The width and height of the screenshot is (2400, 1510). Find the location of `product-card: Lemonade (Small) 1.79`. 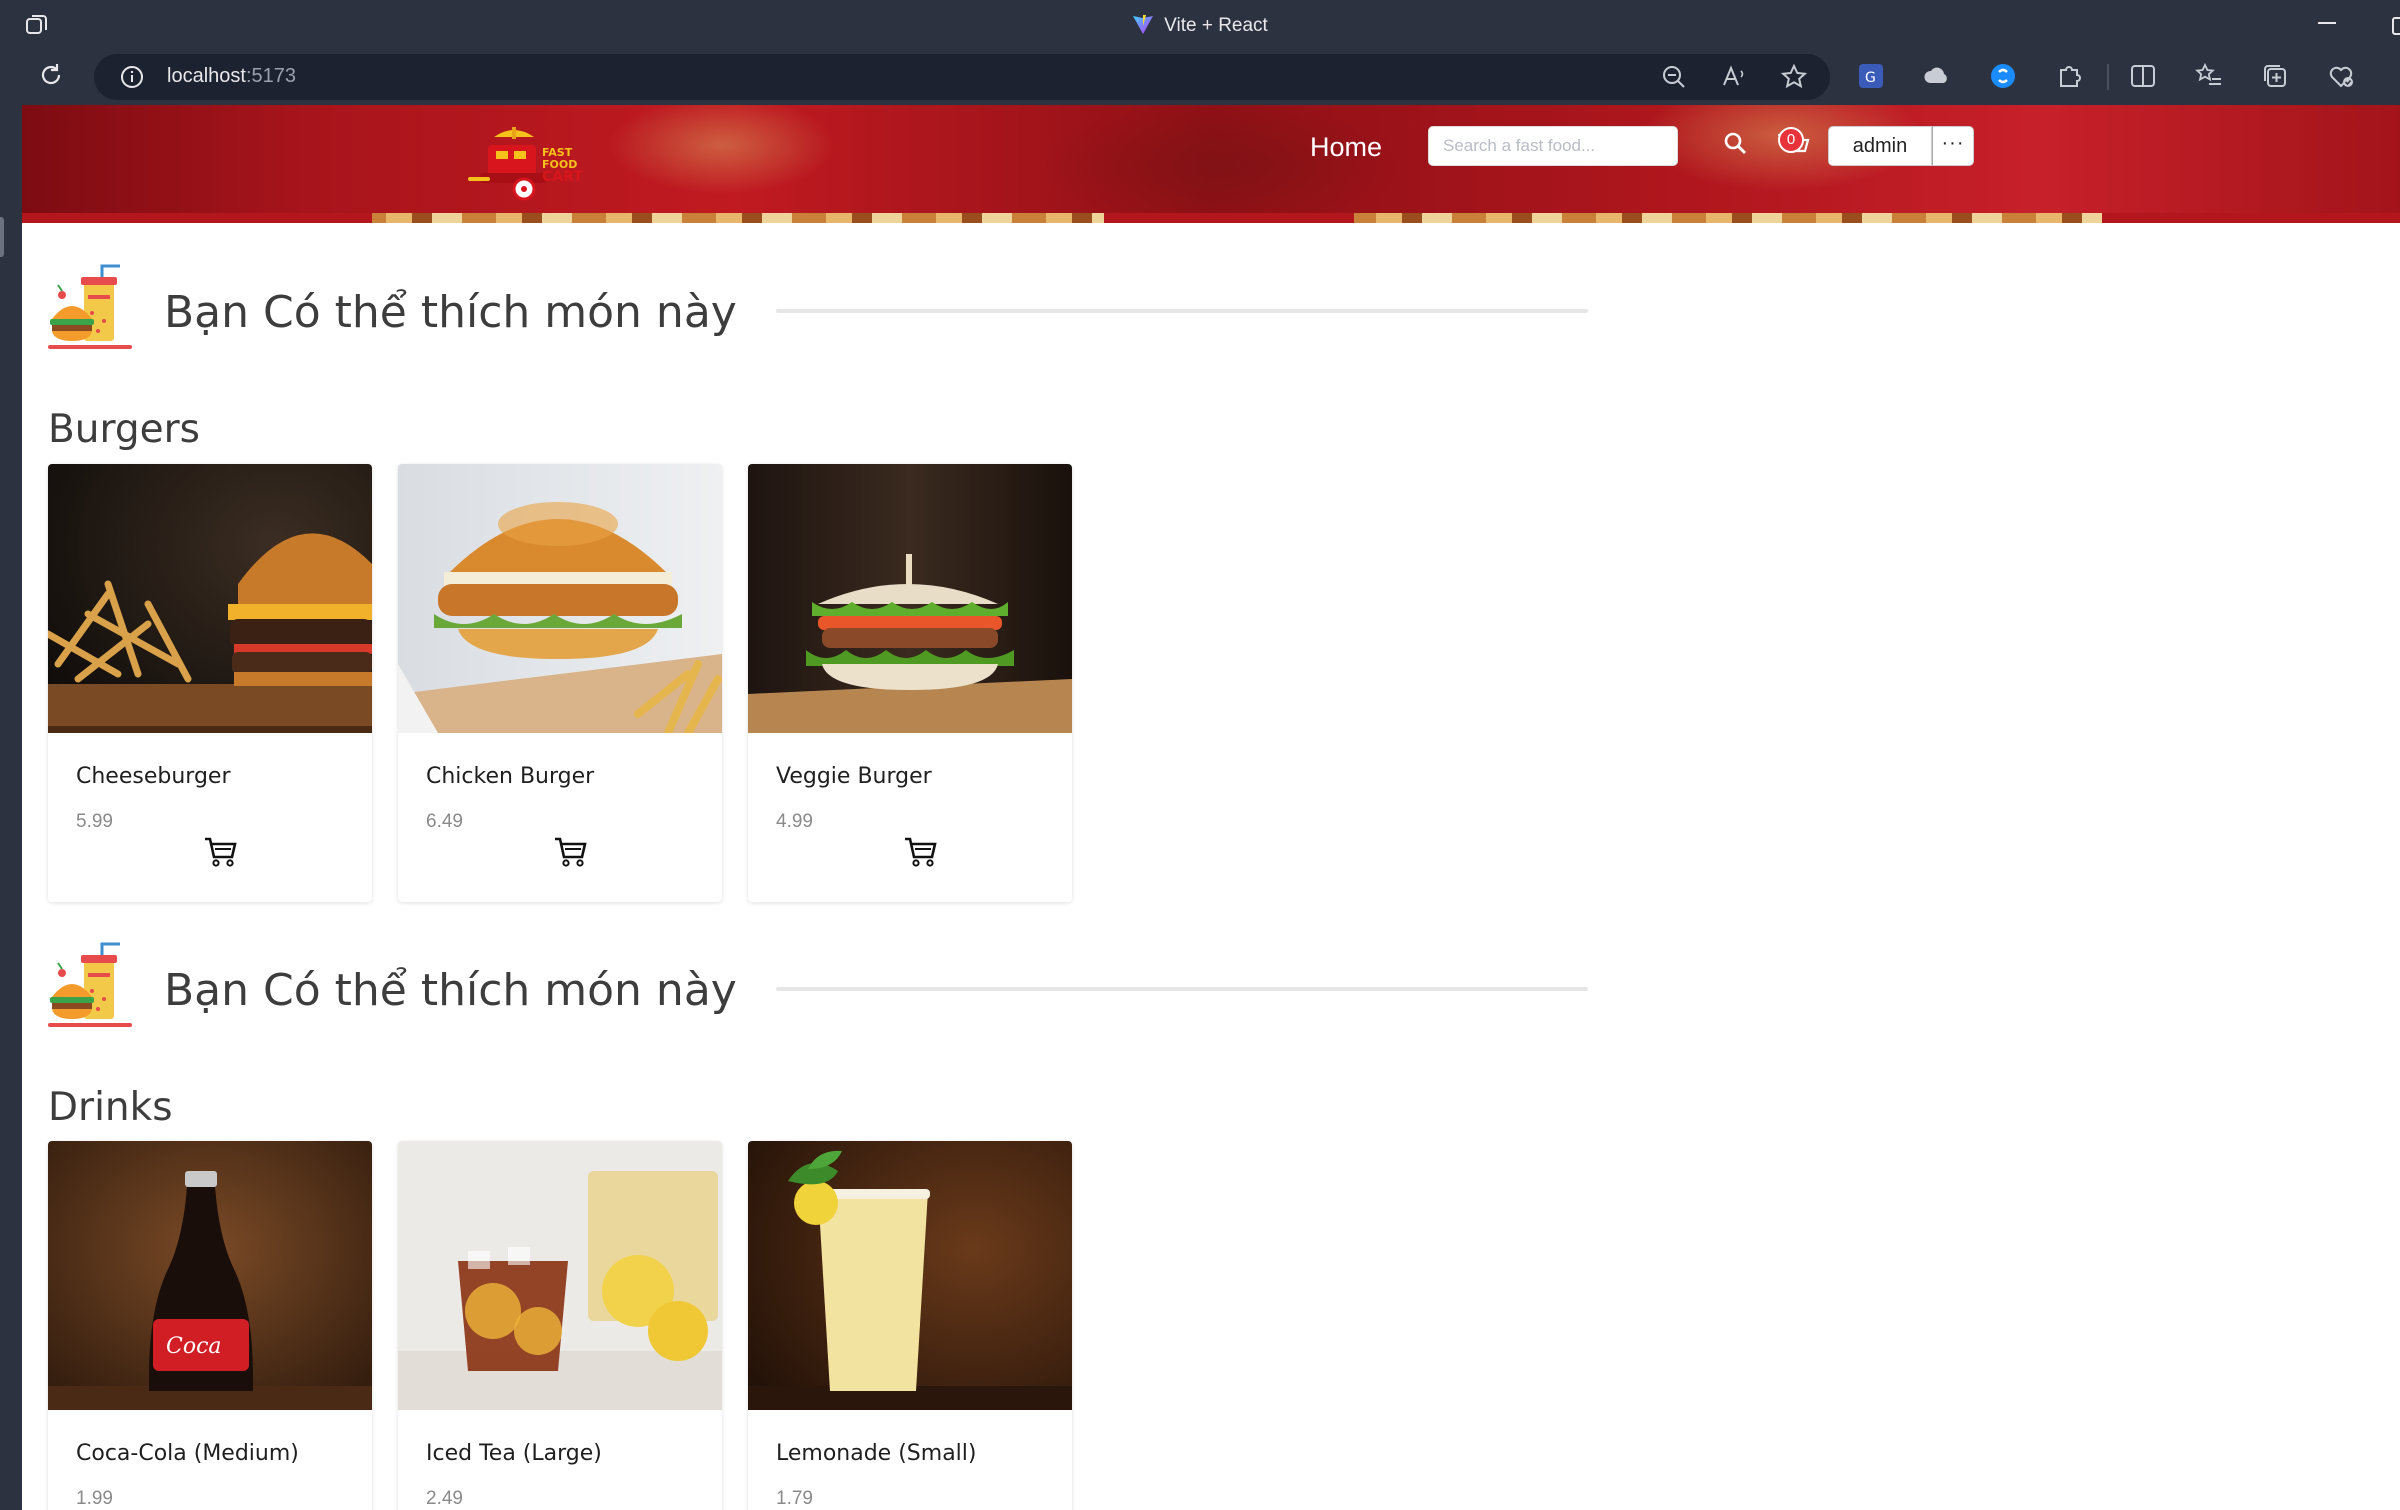

product-card: Lemonade (Small) 1.79 is located at coordinates (910, 1325).